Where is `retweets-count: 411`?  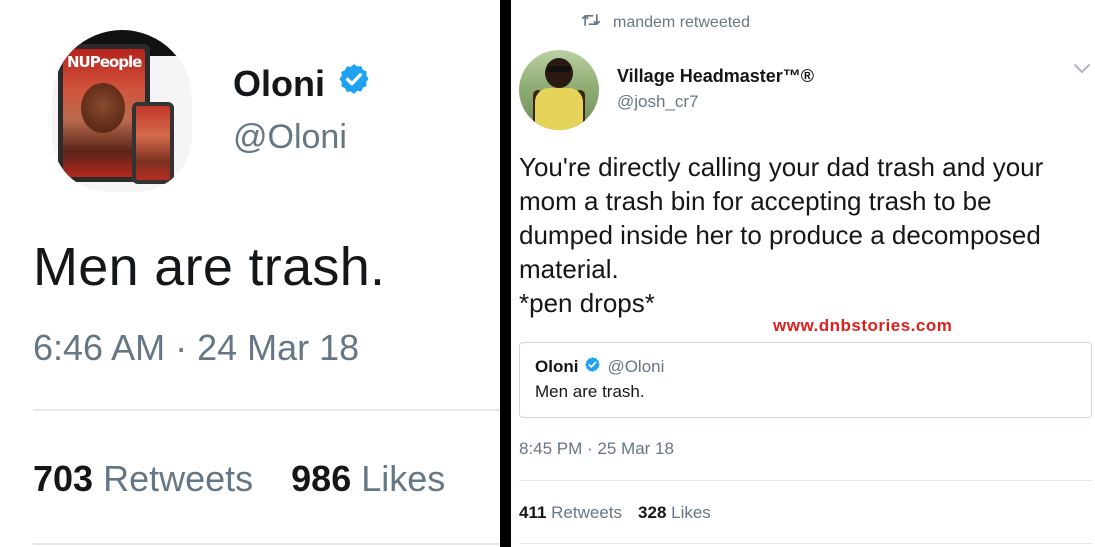 retweets-count: 411 is located at coordinates (535, 512).